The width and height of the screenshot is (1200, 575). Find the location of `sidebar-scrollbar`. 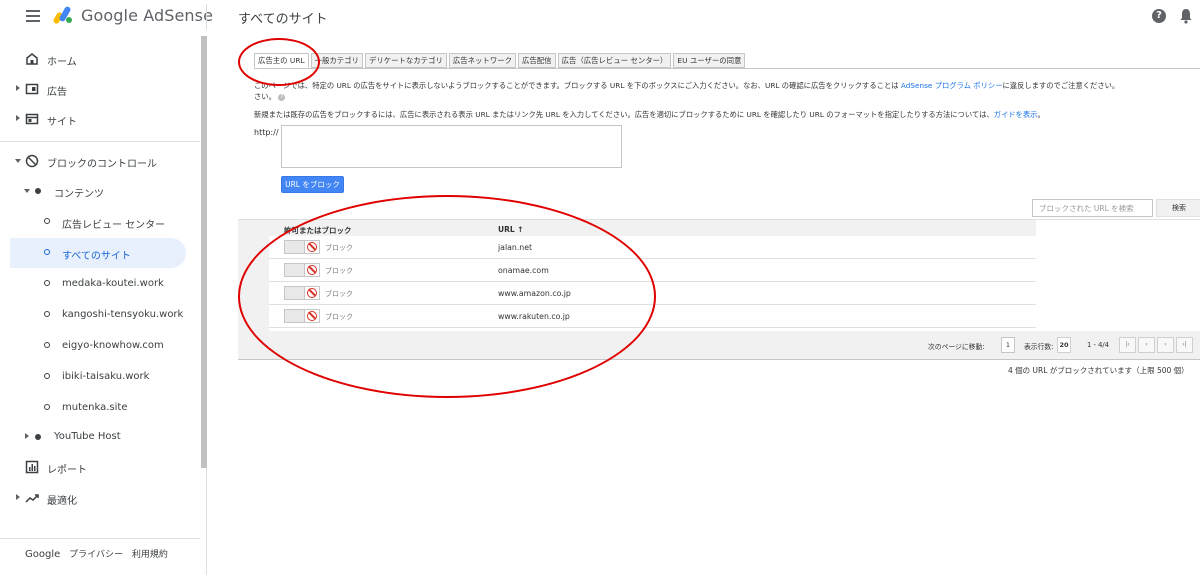

sidebar-scrollbar is located at coordinates (204, 252).